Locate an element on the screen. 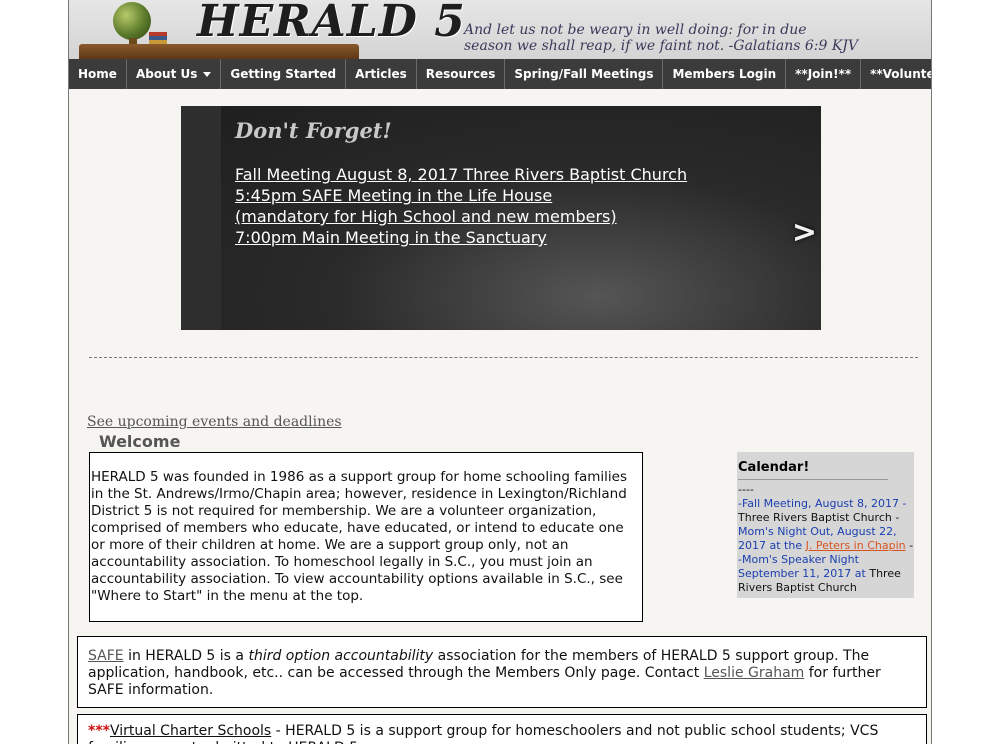 The image size is (1000, 744). vcs-stars: *** is located at coordinates (99, 731).